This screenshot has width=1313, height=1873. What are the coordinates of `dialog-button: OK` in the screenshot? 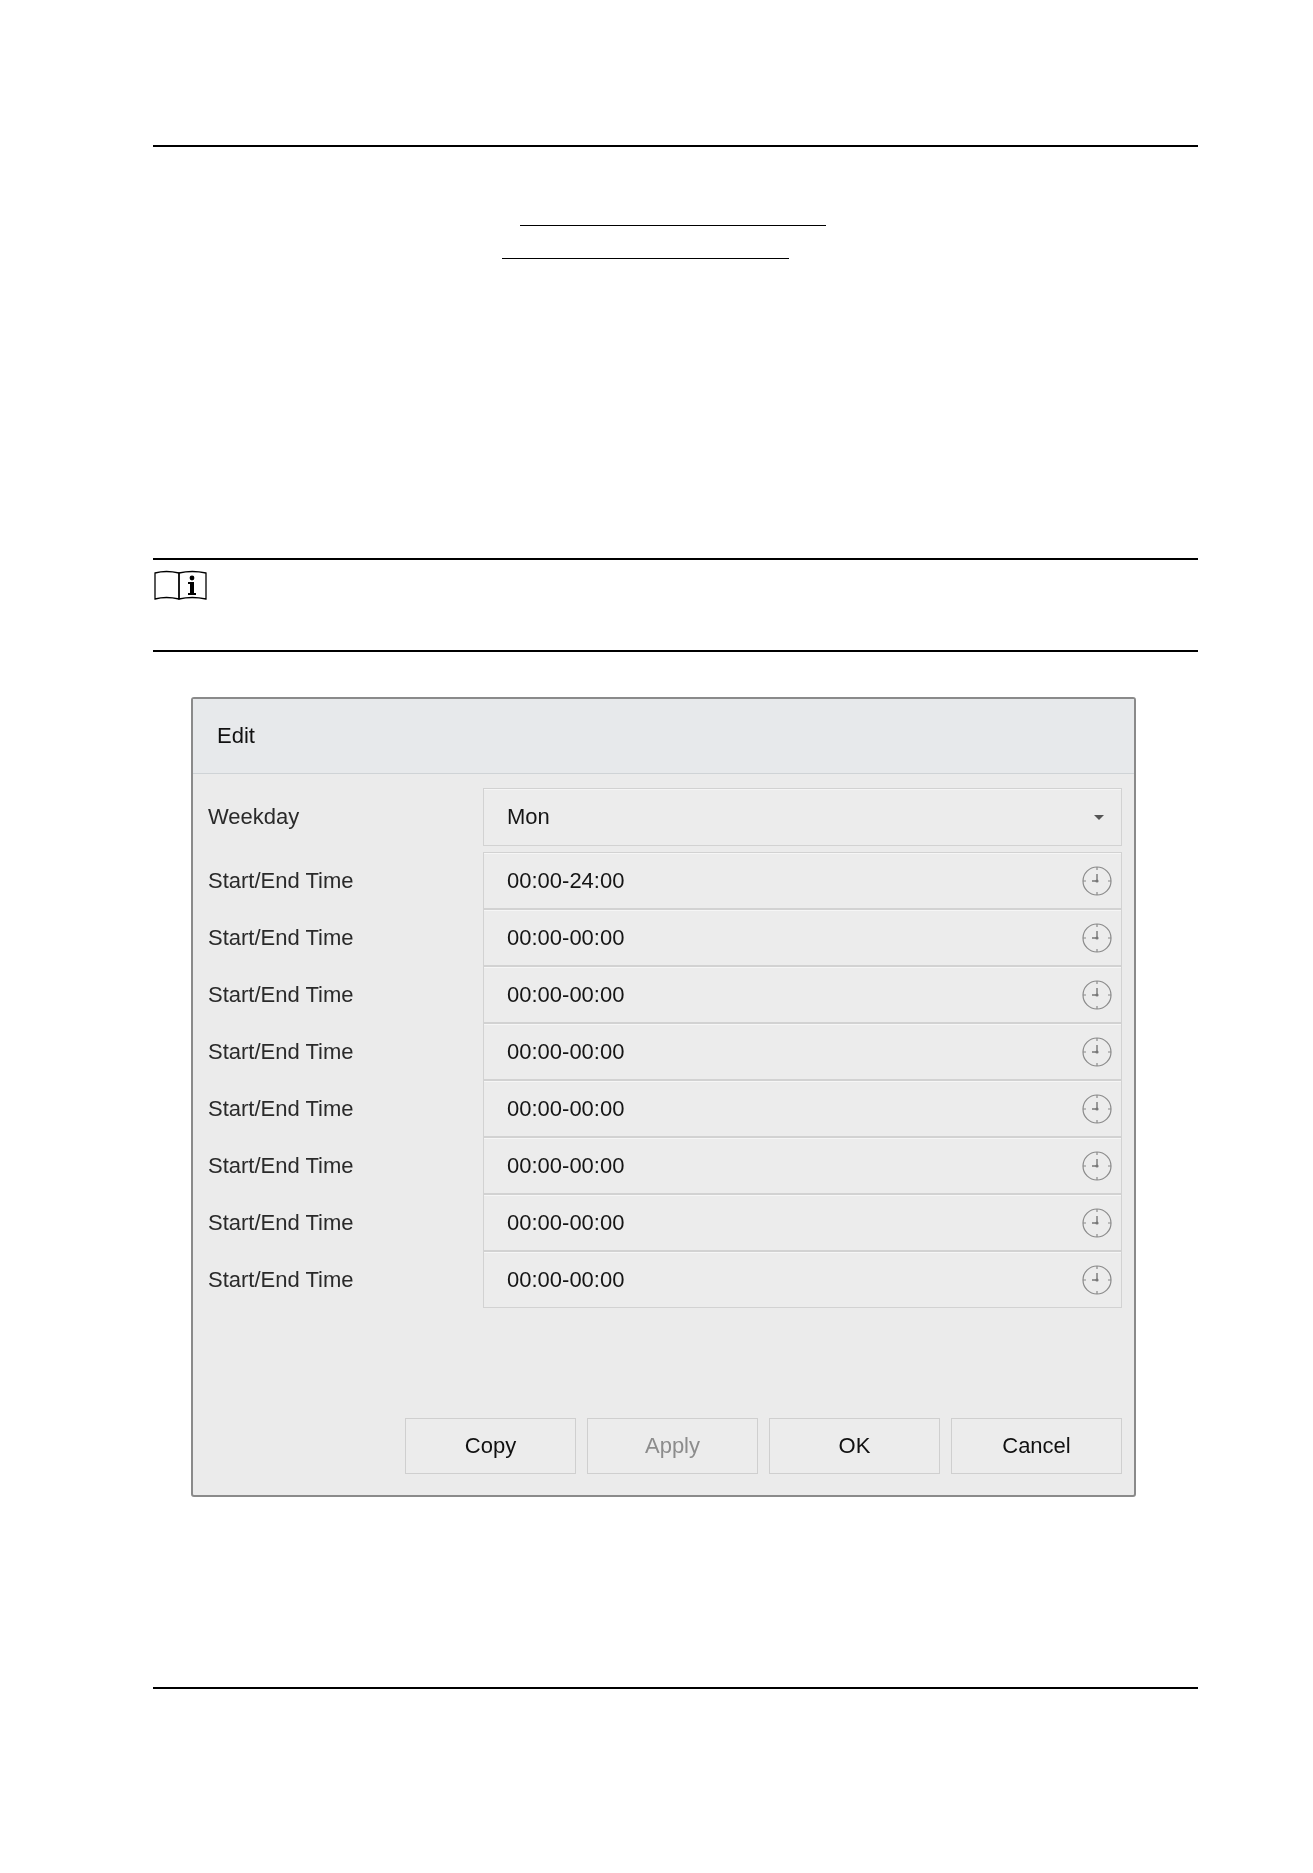 It's located at (854, 1446).